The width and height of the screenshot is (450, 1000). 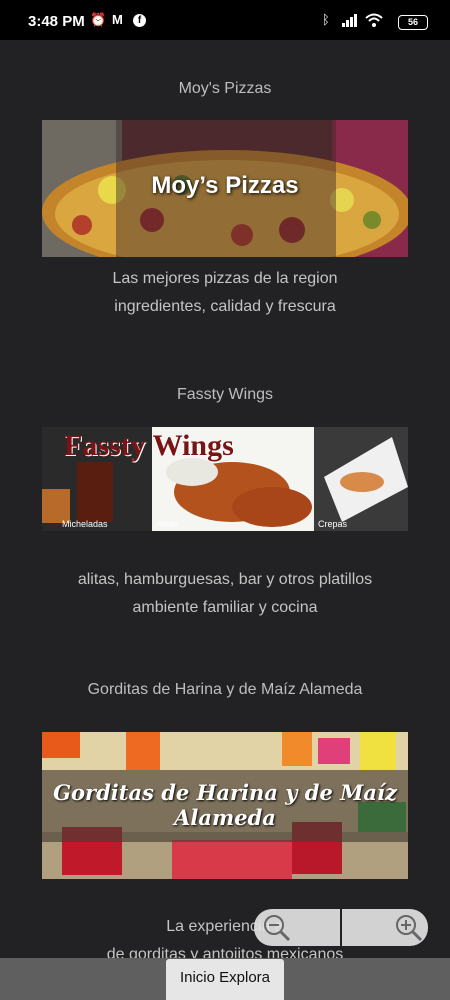 What do you see at coordinates (149, 445) in the screenshot?
I see `banner-title: Fassty Wings` at bounding box center [149, 445].